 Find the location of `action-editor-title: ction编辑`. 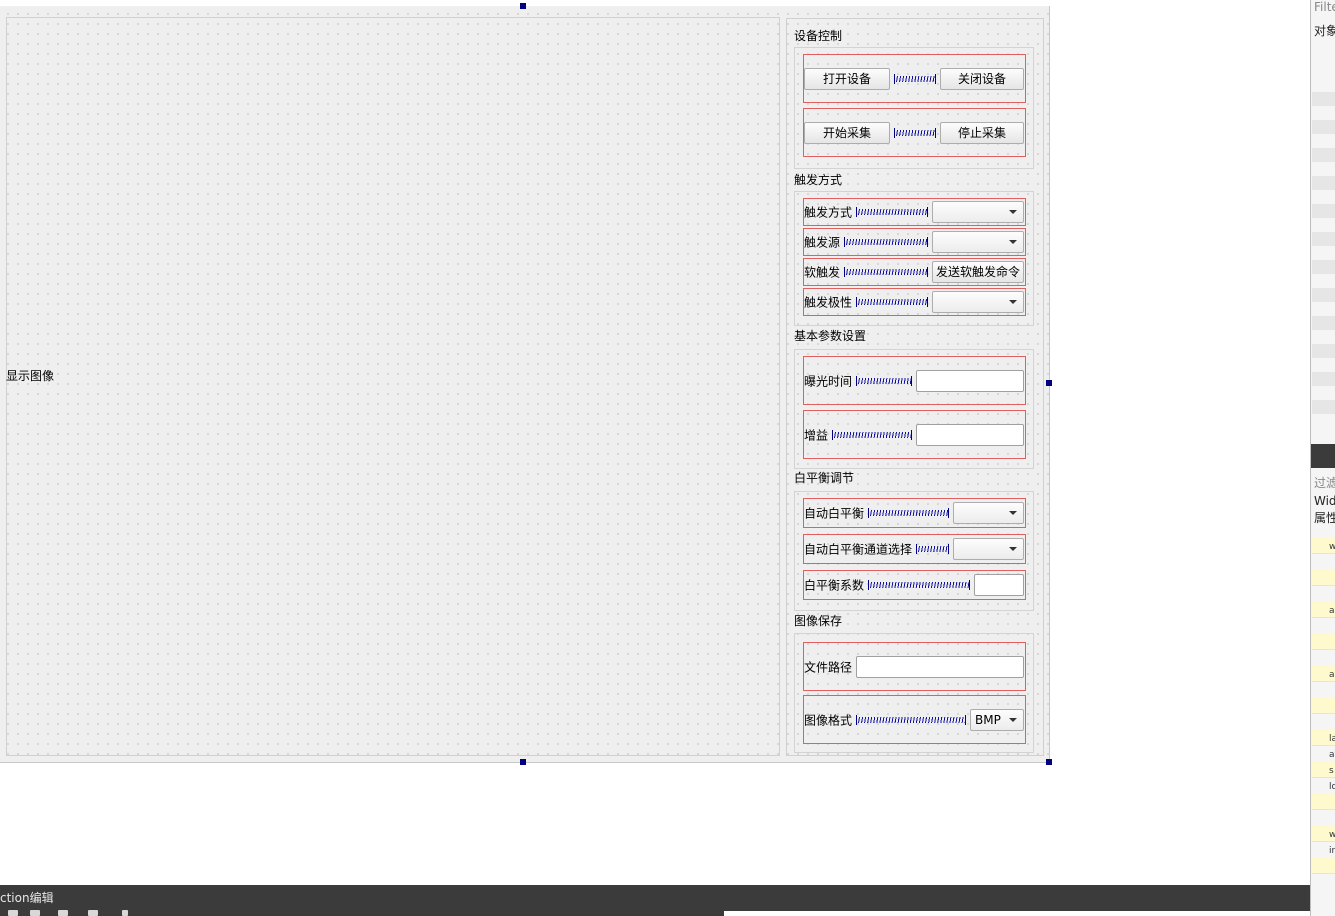

action-editor-title: ction编辑 is located at coordinates (27, 898).